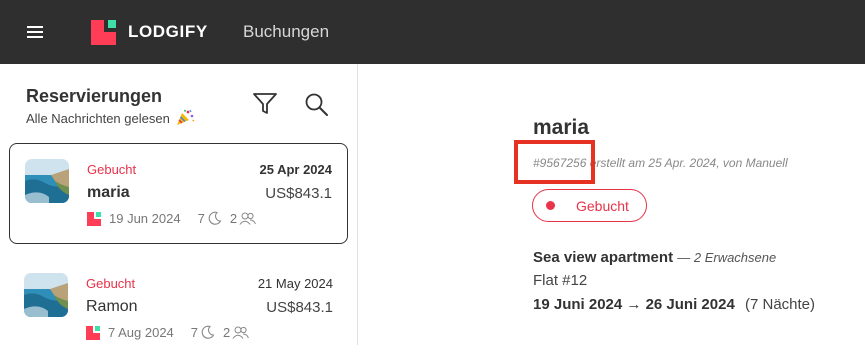  What do you see at coordinates (602, 205) in the screenshot?
I see `status-badge-label: Gebucht` at bounding box center [602, 205].